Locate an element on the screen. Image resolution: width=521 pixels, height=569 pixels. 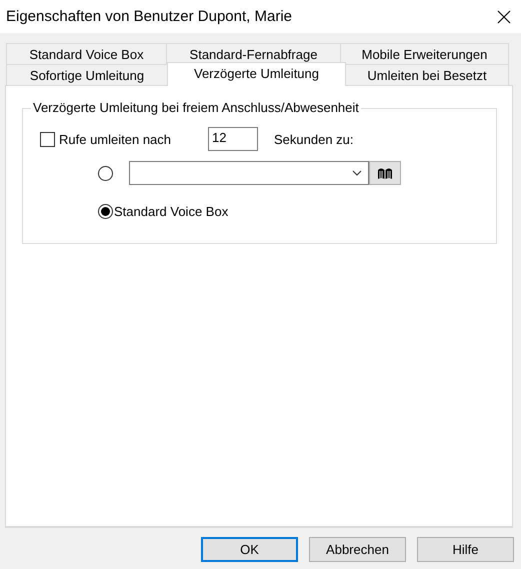
tab: Mobile Erweiterungen is located at coordinates (424, 53).